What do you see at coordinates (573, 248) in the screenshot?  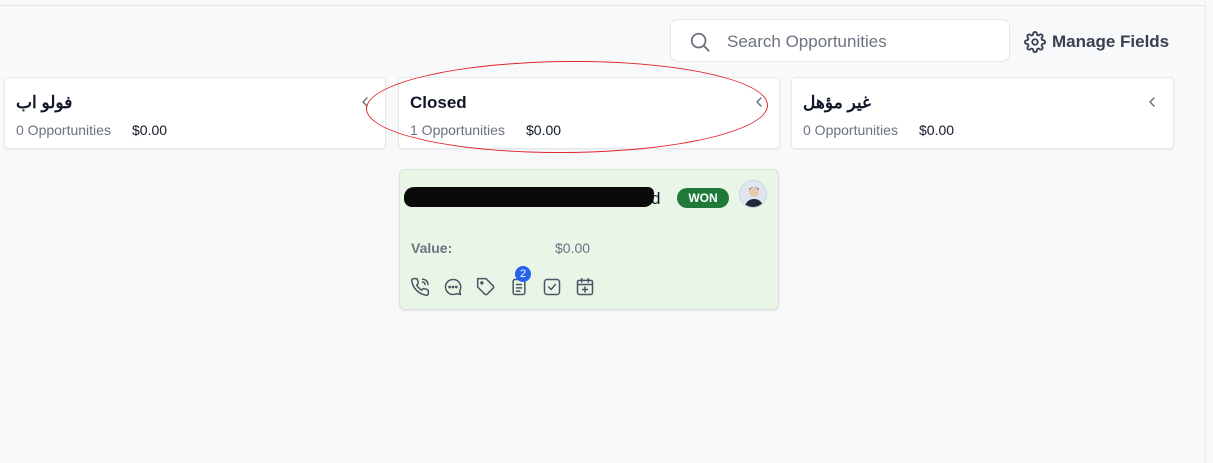 I see `value-amount: $0.00` at bounding box center [573, 248].